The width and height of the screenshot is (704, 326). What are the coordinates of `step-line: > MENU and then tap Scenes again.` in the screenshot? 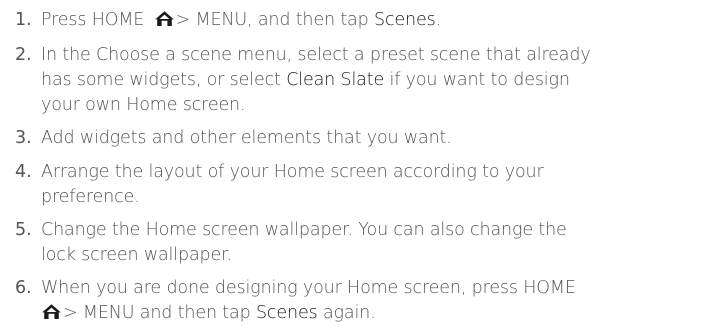 It's located at (361, 313).